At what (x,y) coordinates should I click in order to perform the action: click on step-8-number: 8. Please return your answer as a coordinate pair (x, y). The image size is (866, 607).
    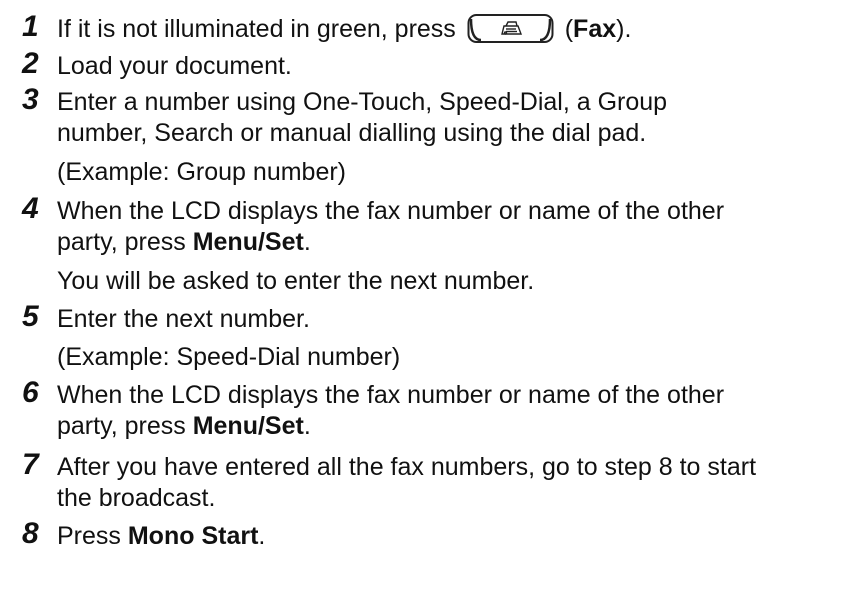
    Looking at the image, I should click on (30, 533).